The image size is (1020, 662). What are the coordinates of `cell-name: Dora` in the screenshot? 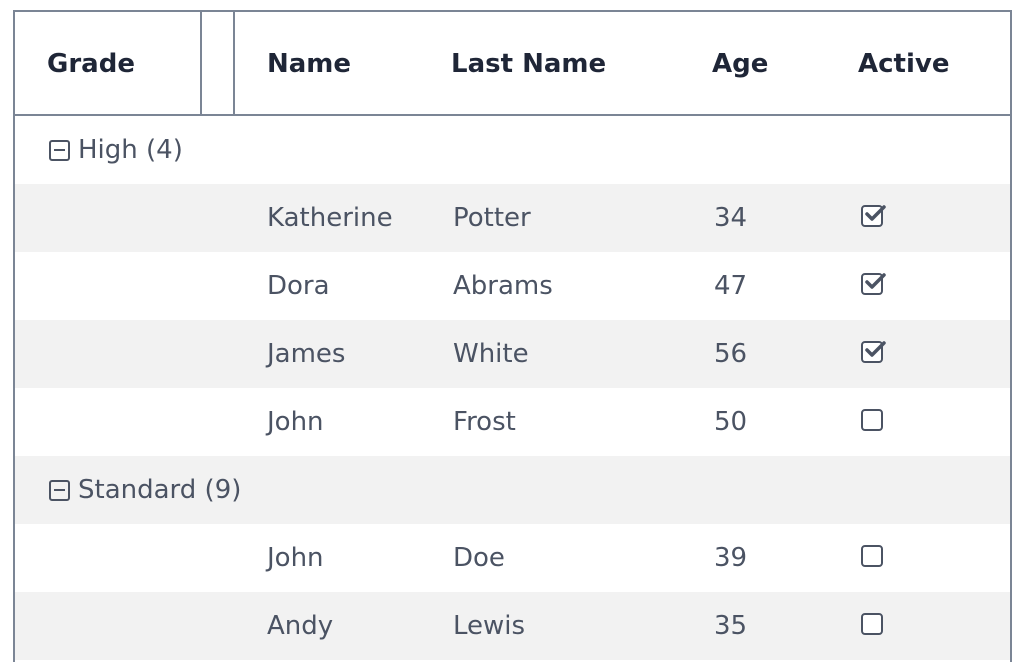 It's located at (298, 286).